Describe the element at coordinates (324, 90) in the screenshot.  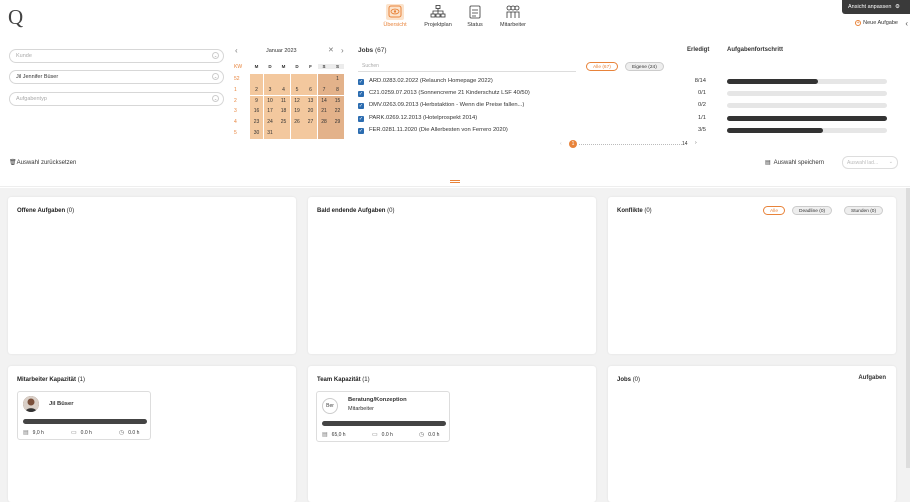
I see `calendar-day: 7` at that location.